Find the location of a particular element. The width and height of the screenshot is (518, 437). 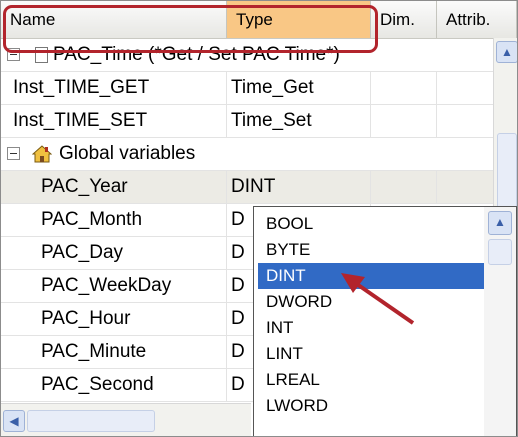

variable-type-cell: Time_Get is located at coordinates (299, 88).